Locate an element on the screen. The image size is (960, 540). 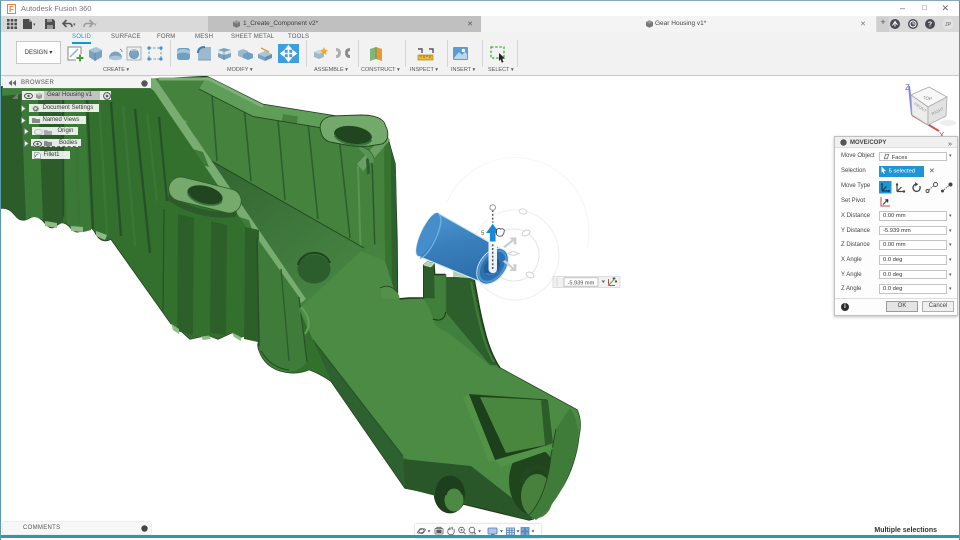
svg-text: Z is located at coordinates (907, 87).